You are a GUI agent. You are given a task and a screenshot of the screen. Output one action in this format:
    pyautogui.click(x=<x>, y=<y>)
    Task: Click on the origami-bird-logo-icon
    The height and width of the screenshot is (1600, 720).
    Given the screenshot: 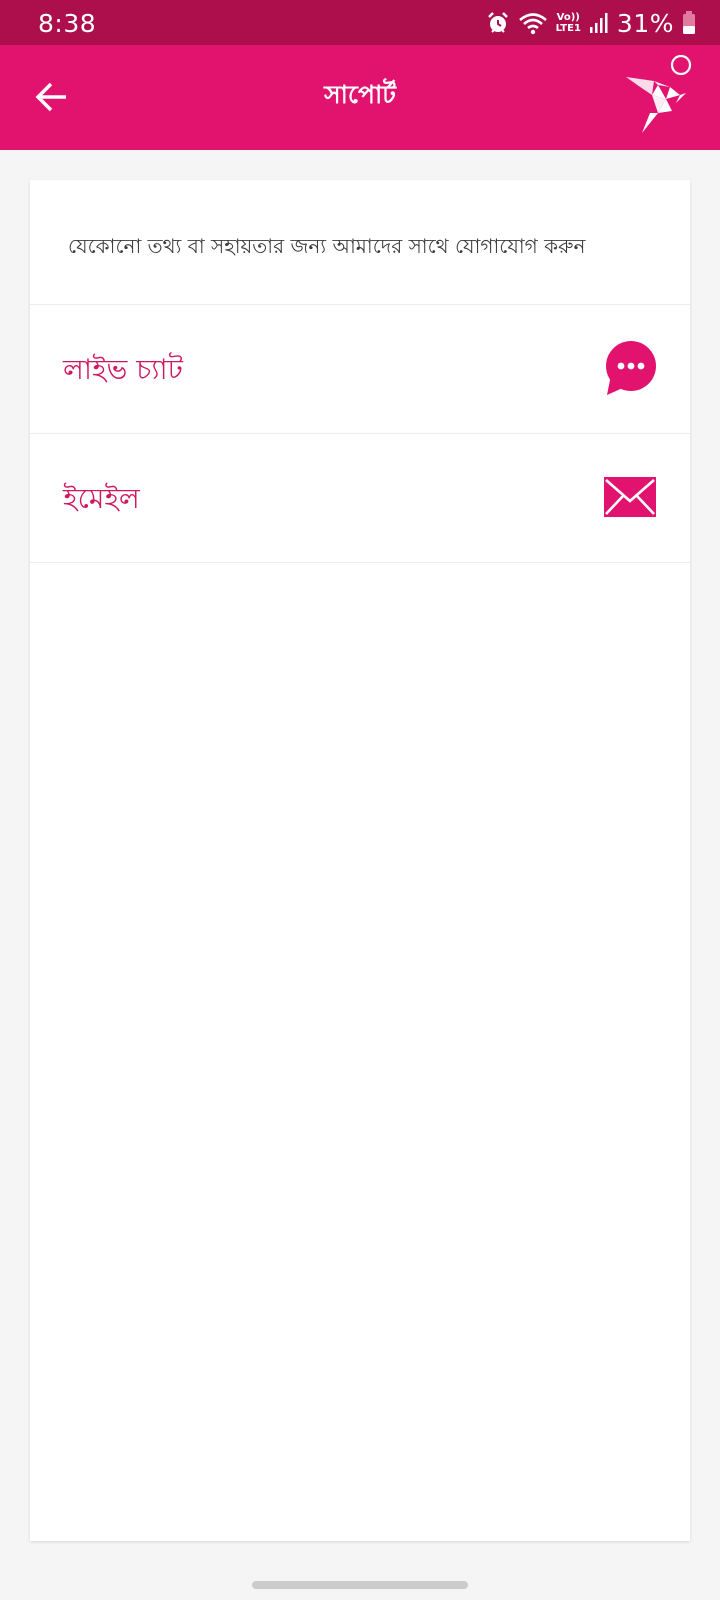 What is the action you would take?
    pyautogui.click(x=659, y=93)
    